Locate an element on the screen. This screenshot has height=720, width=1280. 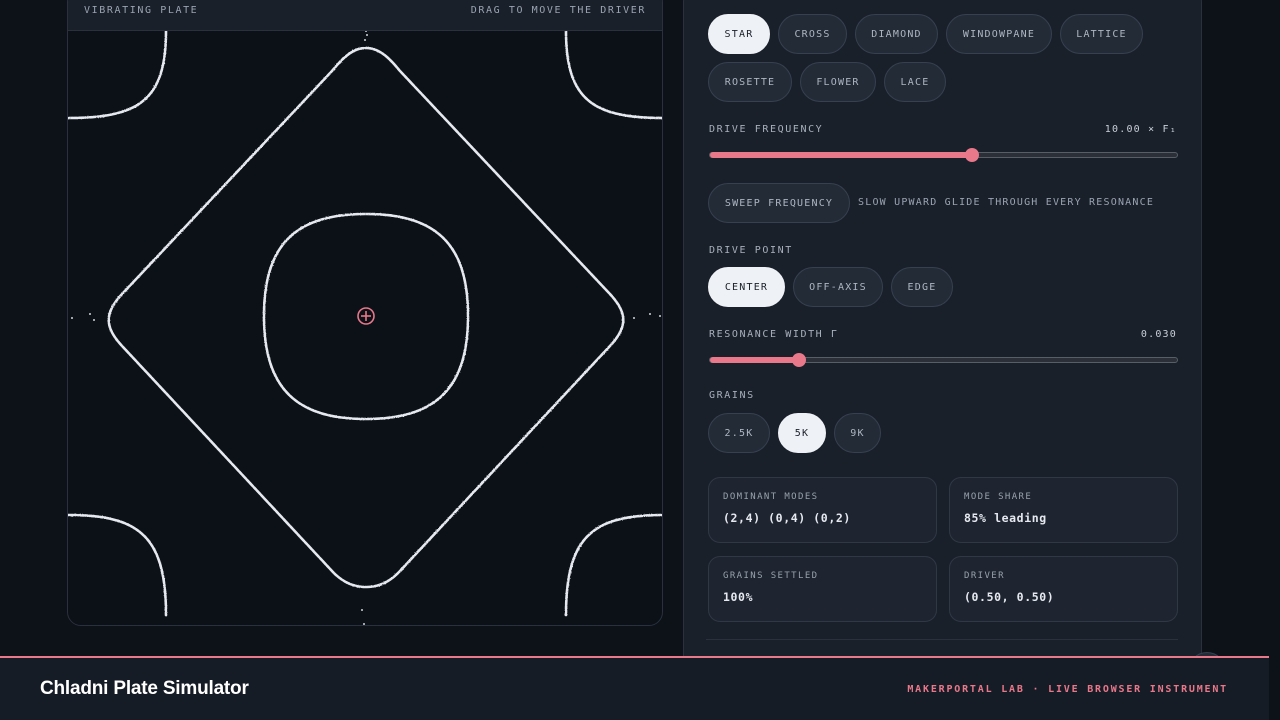
plate-header: Vibrating plate Drag to move the driver is located at coordinates (365, 15).